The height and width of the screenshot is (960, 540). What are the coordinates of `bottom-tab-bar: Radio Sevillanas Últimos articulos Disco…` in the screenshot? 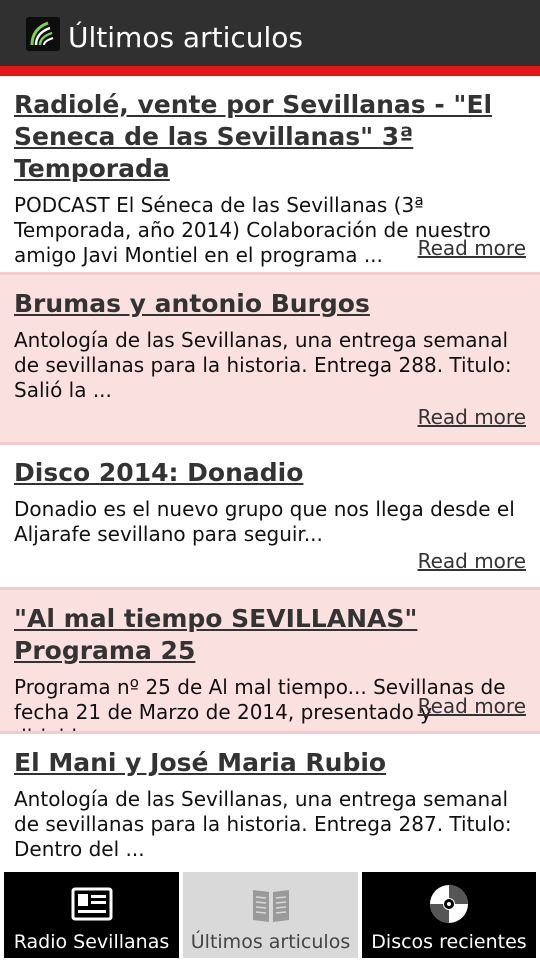 It's located at (270, 914).